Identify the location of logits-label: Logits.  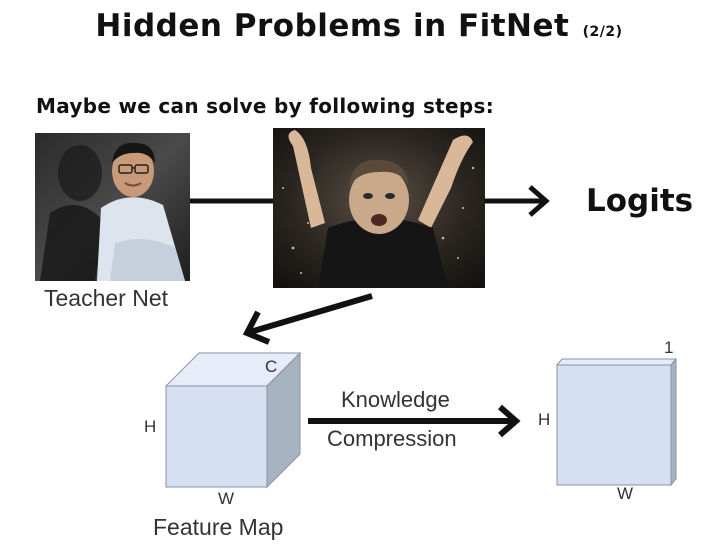
(640, 201).